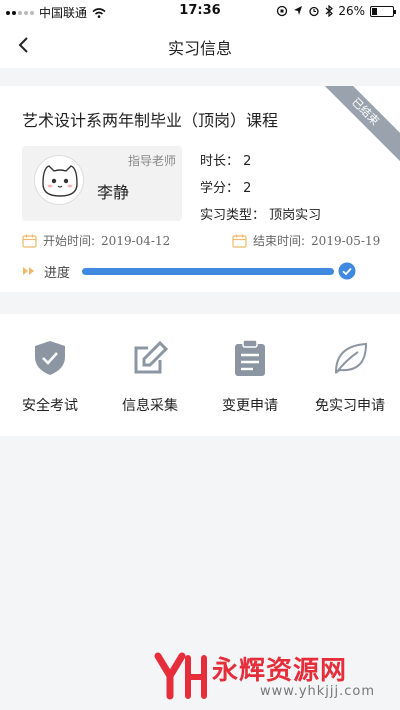 This screenshot has width=400, height=710. What do you see at coordinates (346, 240) in the screenshot?
I see `end-date-value: 2019-05-19` at bounding box center [346, 240].